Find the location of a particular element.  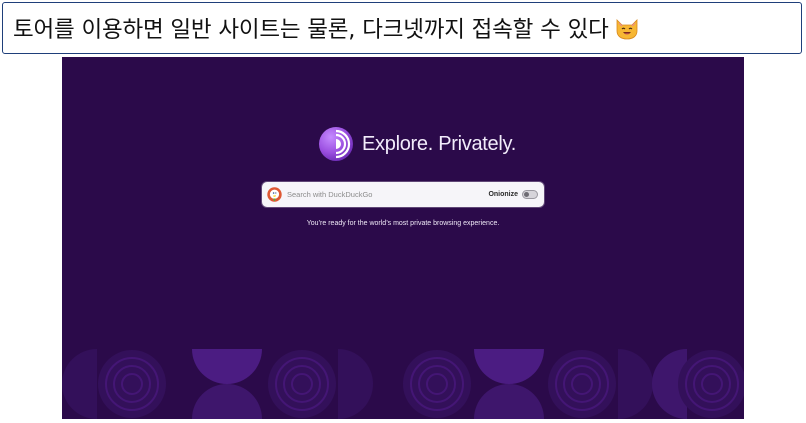

decorative-pattern is located at coordinates (403, 384).